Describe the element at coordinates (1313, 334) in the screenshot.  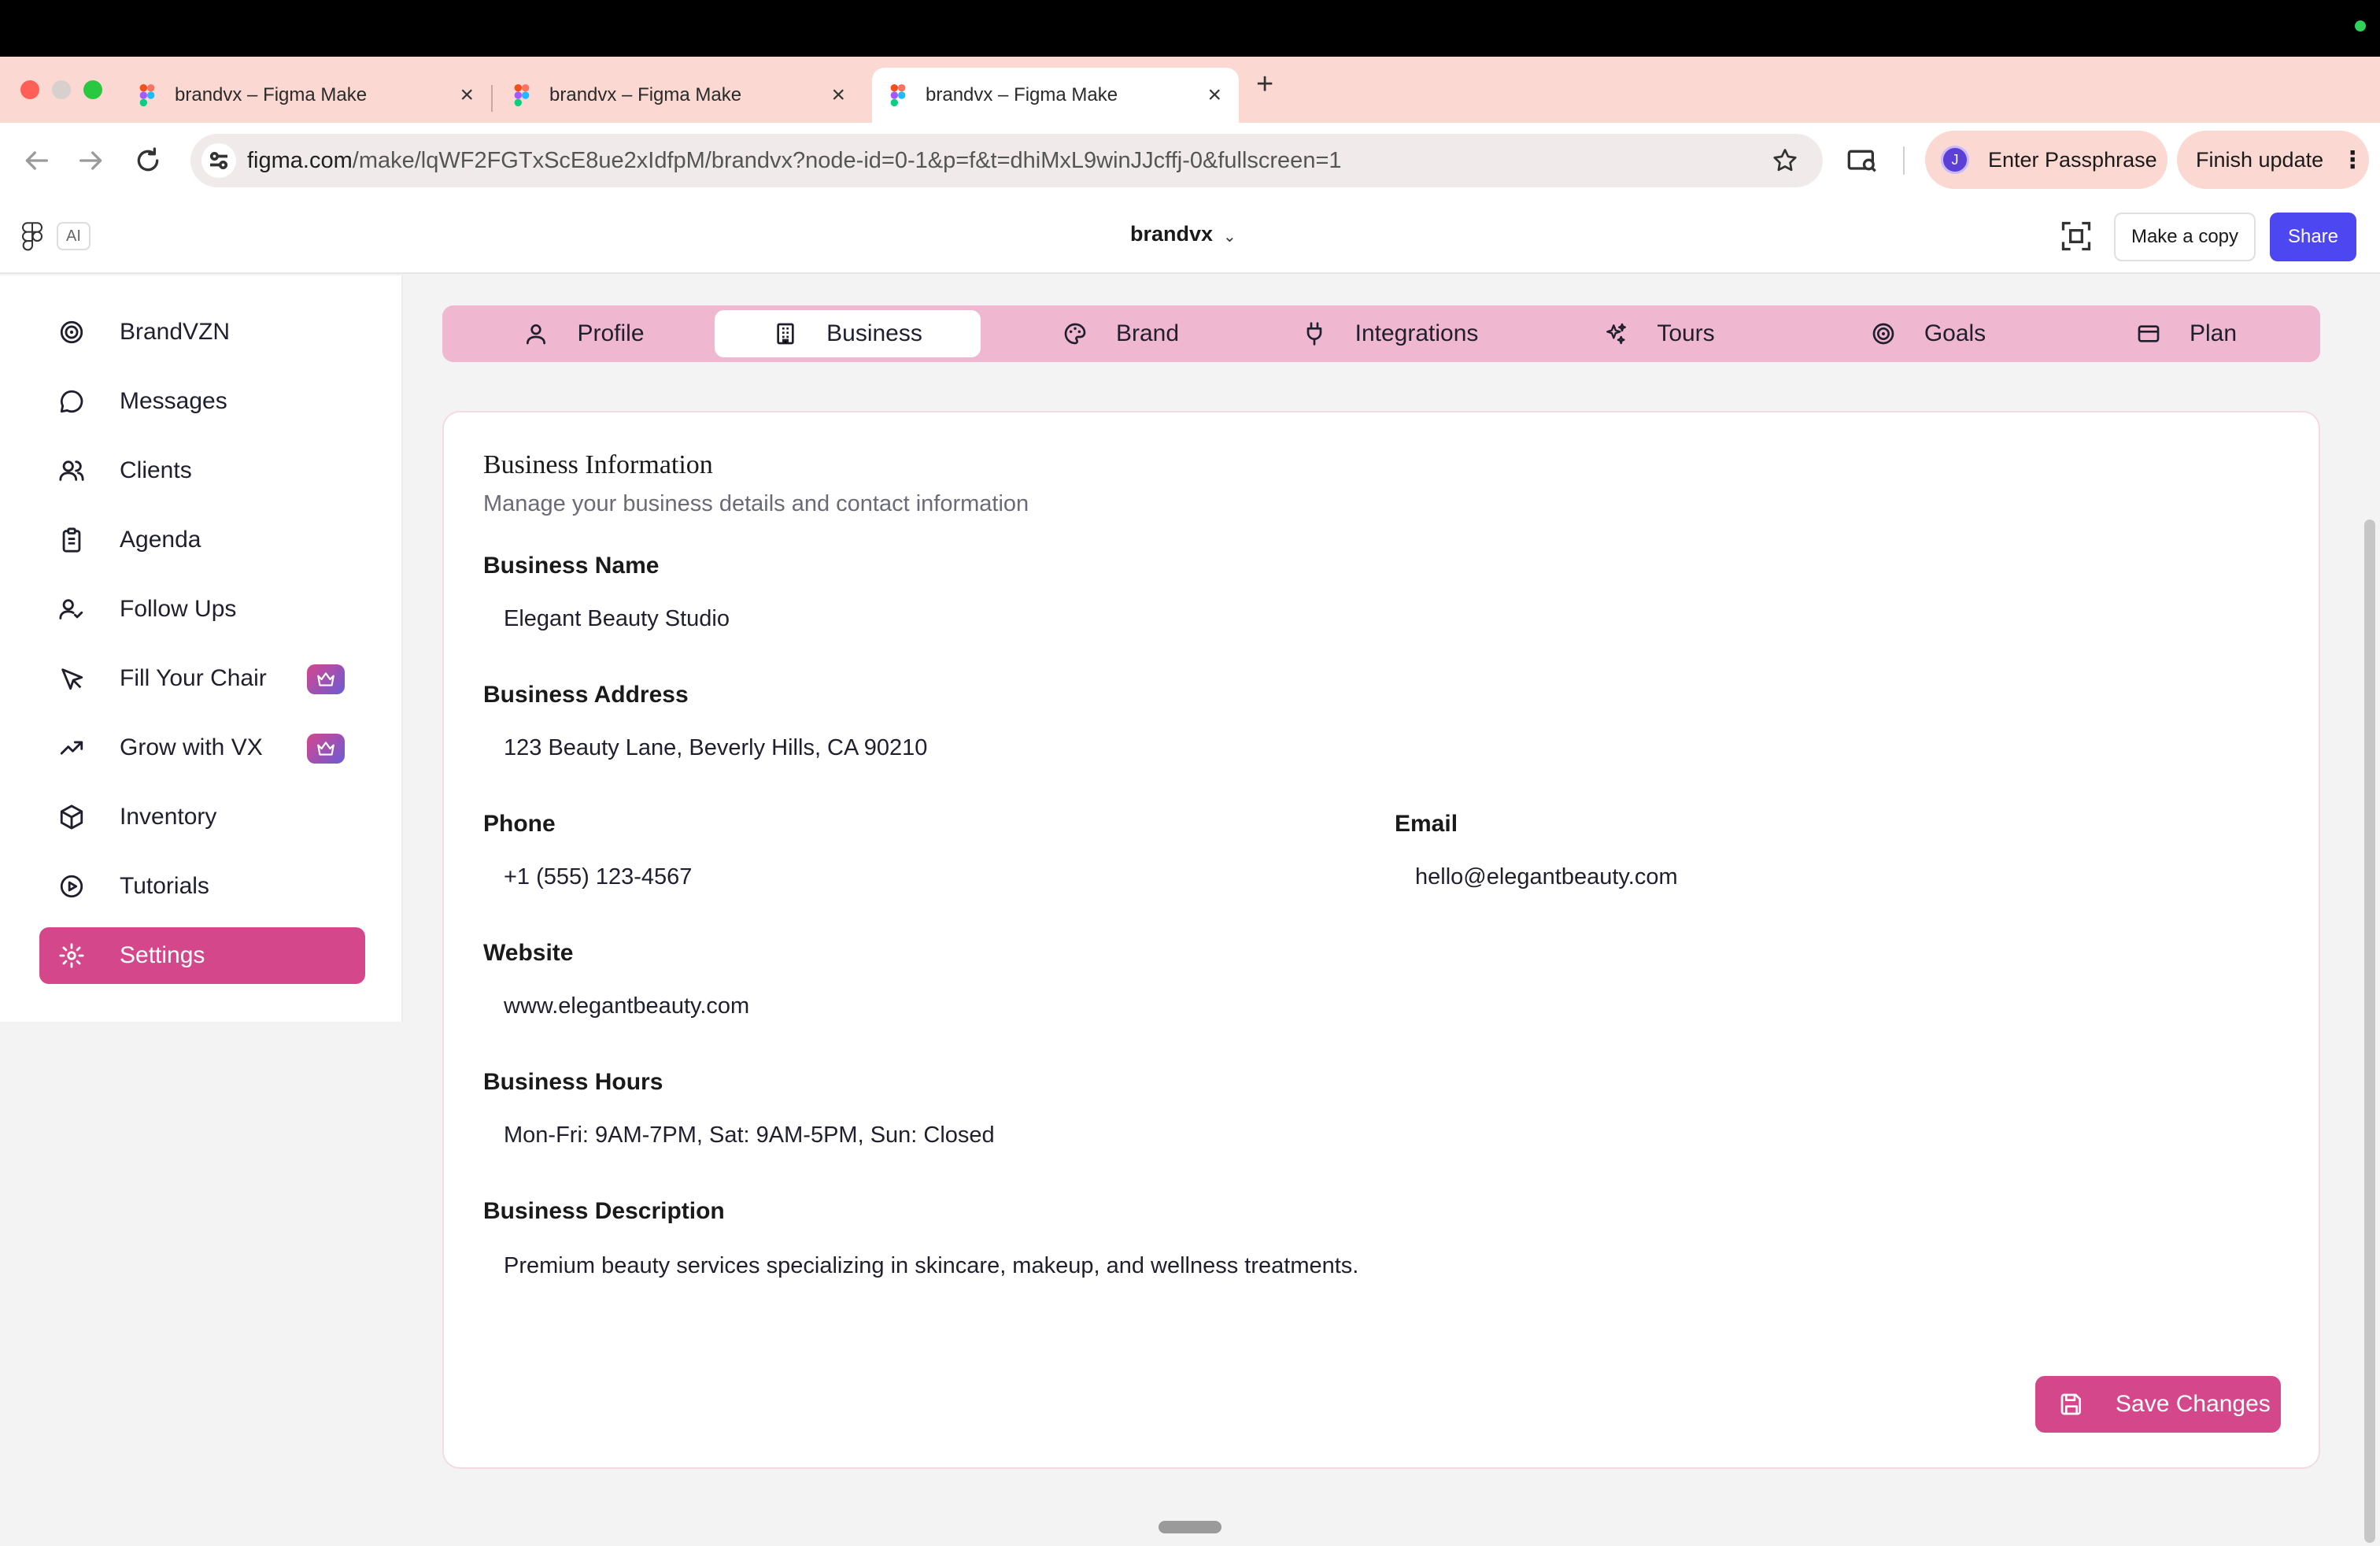
I see `plug-icon` at that location.